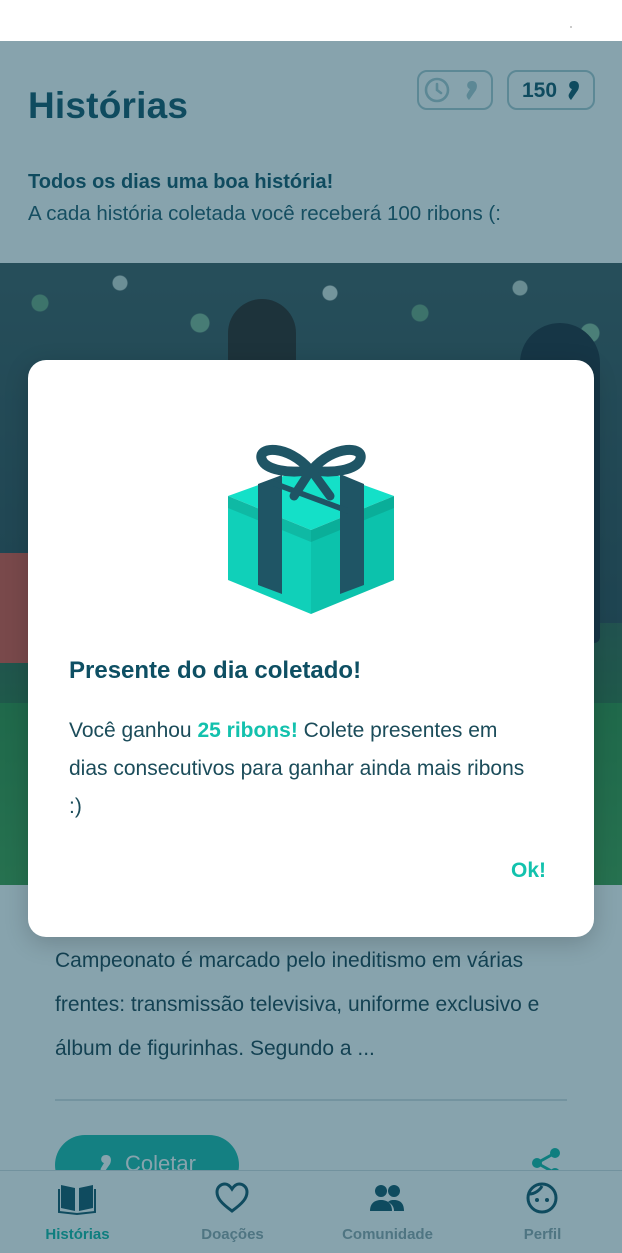 This screenshot has height=1253, width=622. Describe the element at coordinates (311, 1211) in the screenshot. I see `modal-backdrop-nav` at that location.